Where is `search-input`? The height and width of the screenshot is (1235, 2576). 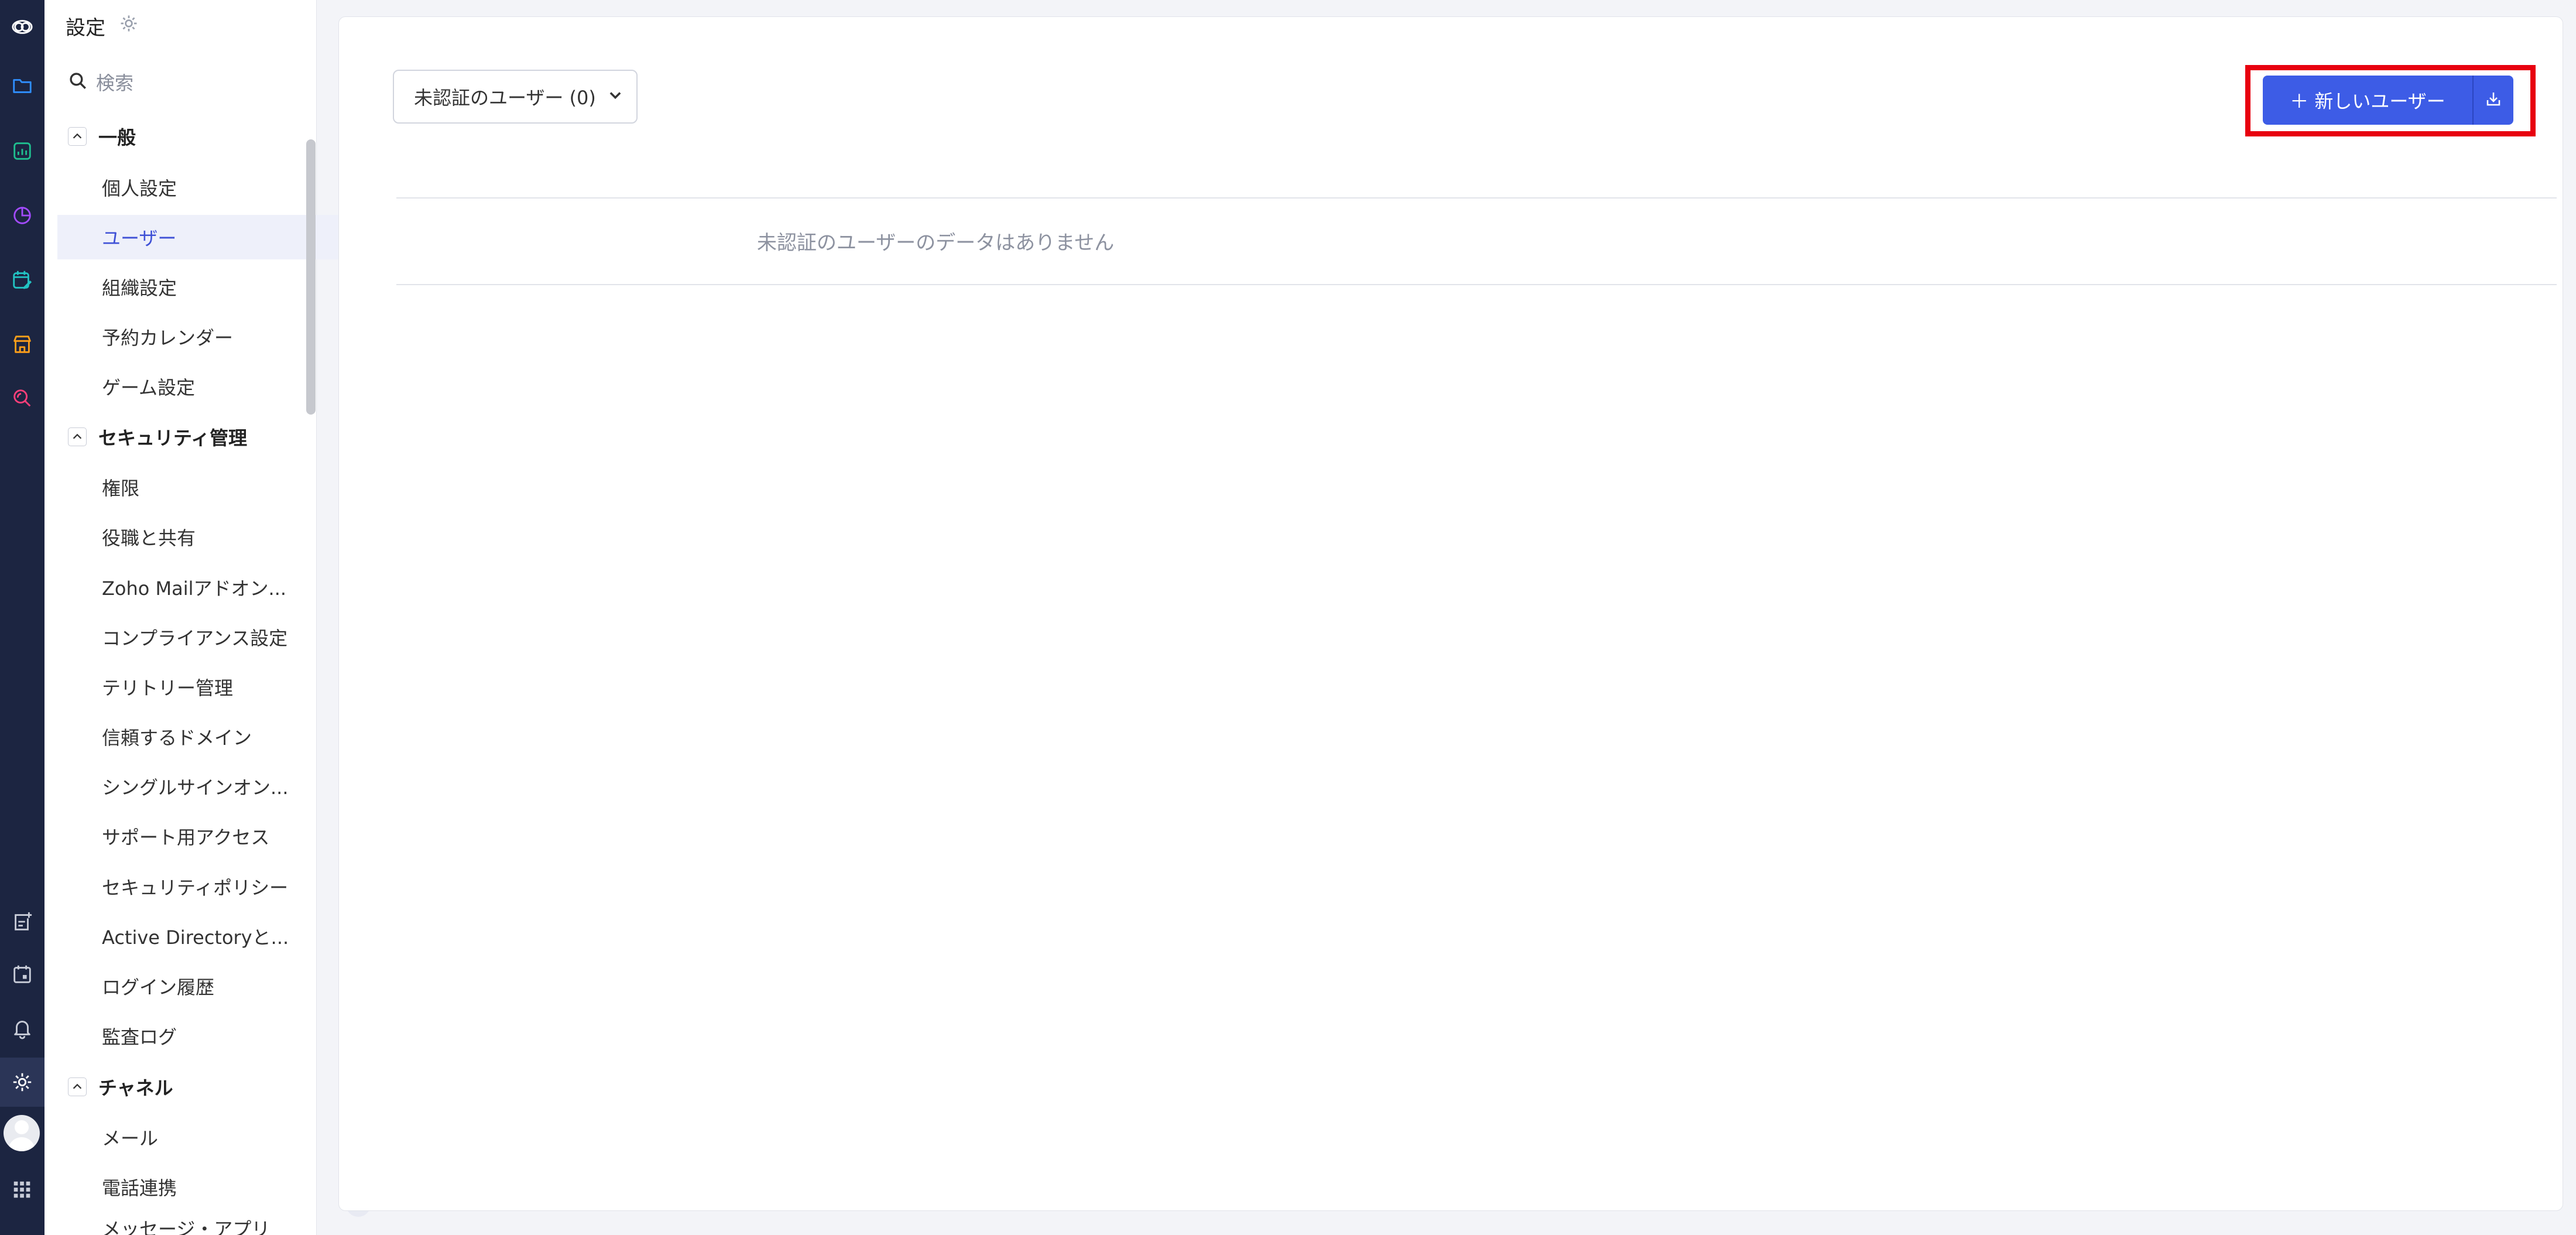
search-input is located at coordinates (190, 83).